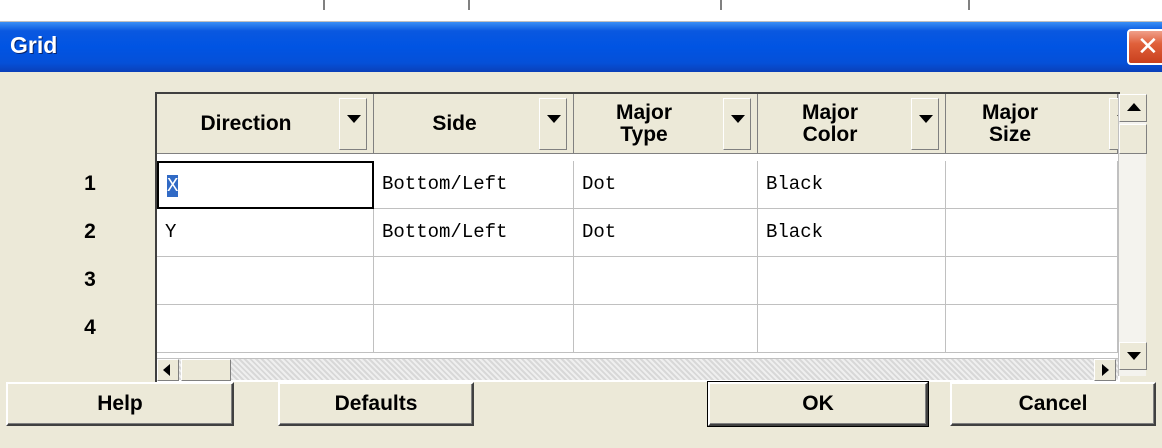 The image size is (1162, 448). What do you see at coordinates (581, 47) in the screenshot?
I see `title-bar: Grid ✕` at bounding box center [581, 47].